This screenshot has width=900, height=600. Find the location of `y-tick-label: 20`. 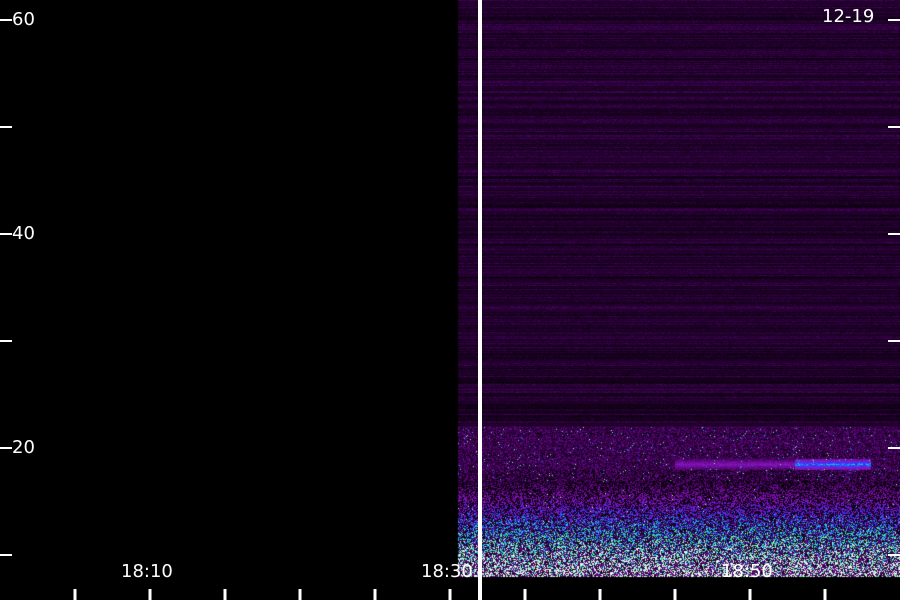

y-tick-label: 20 is located at coordinates (23, 447).